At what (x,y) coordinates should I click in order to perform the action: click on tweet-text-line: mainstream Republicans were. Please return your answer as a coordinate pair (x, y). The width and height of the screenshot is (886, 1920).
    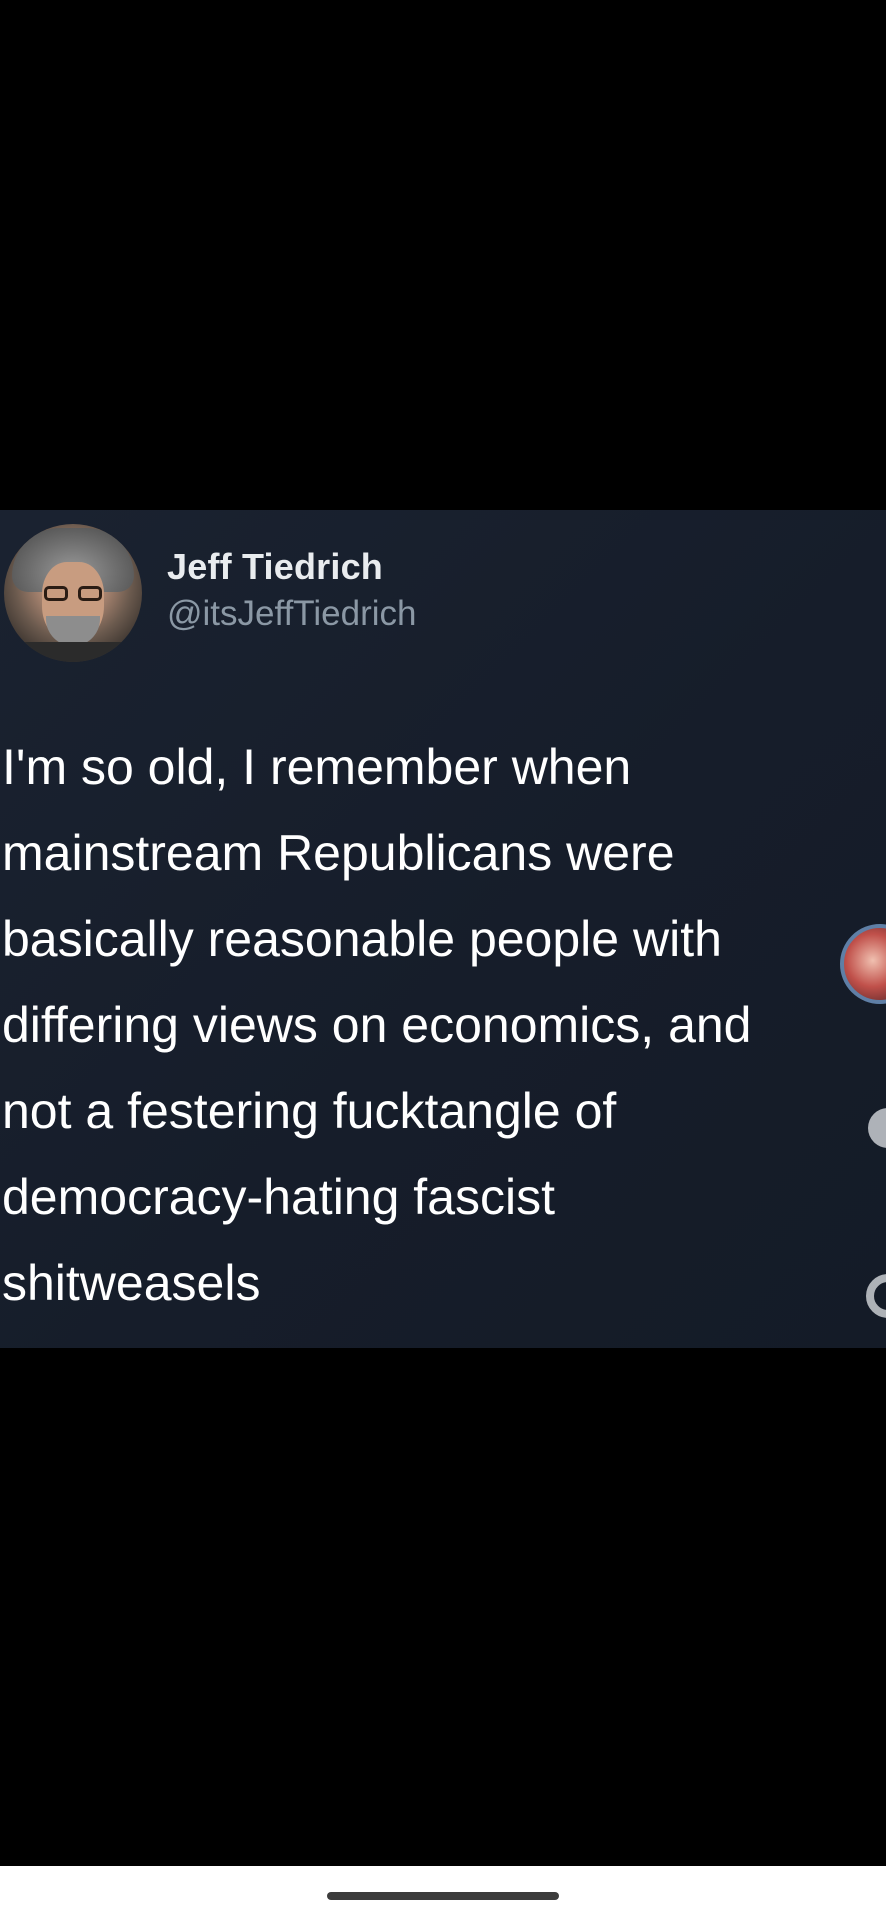
    Looking at the image, I should click on (338, 853).